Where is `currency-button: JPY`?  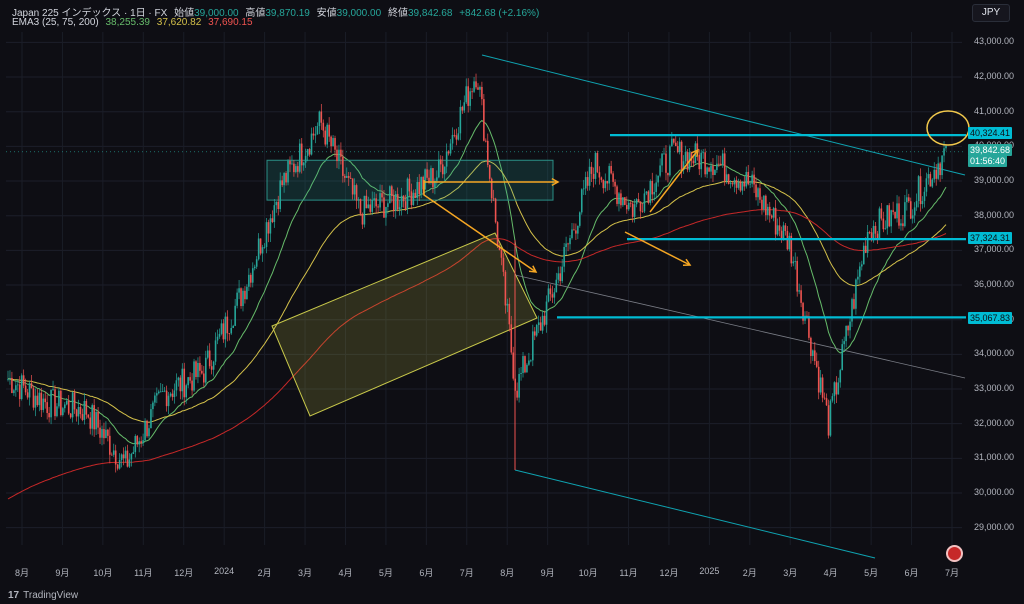 currency-button: JPY is located at coordinates (991, 13).